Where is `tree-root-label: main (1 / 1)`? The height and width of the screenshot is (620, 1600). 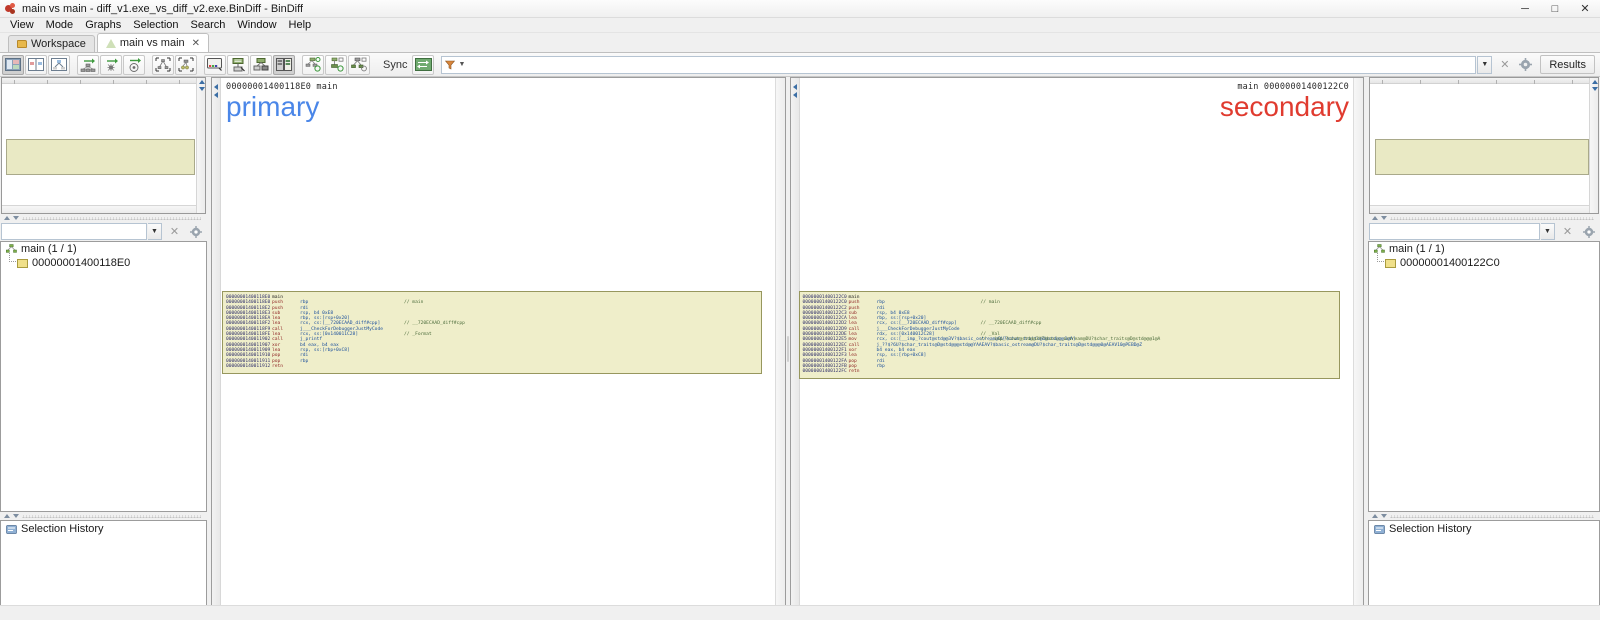 tree-root-label: main (1 / 1) is located at coordinates (49, 249).